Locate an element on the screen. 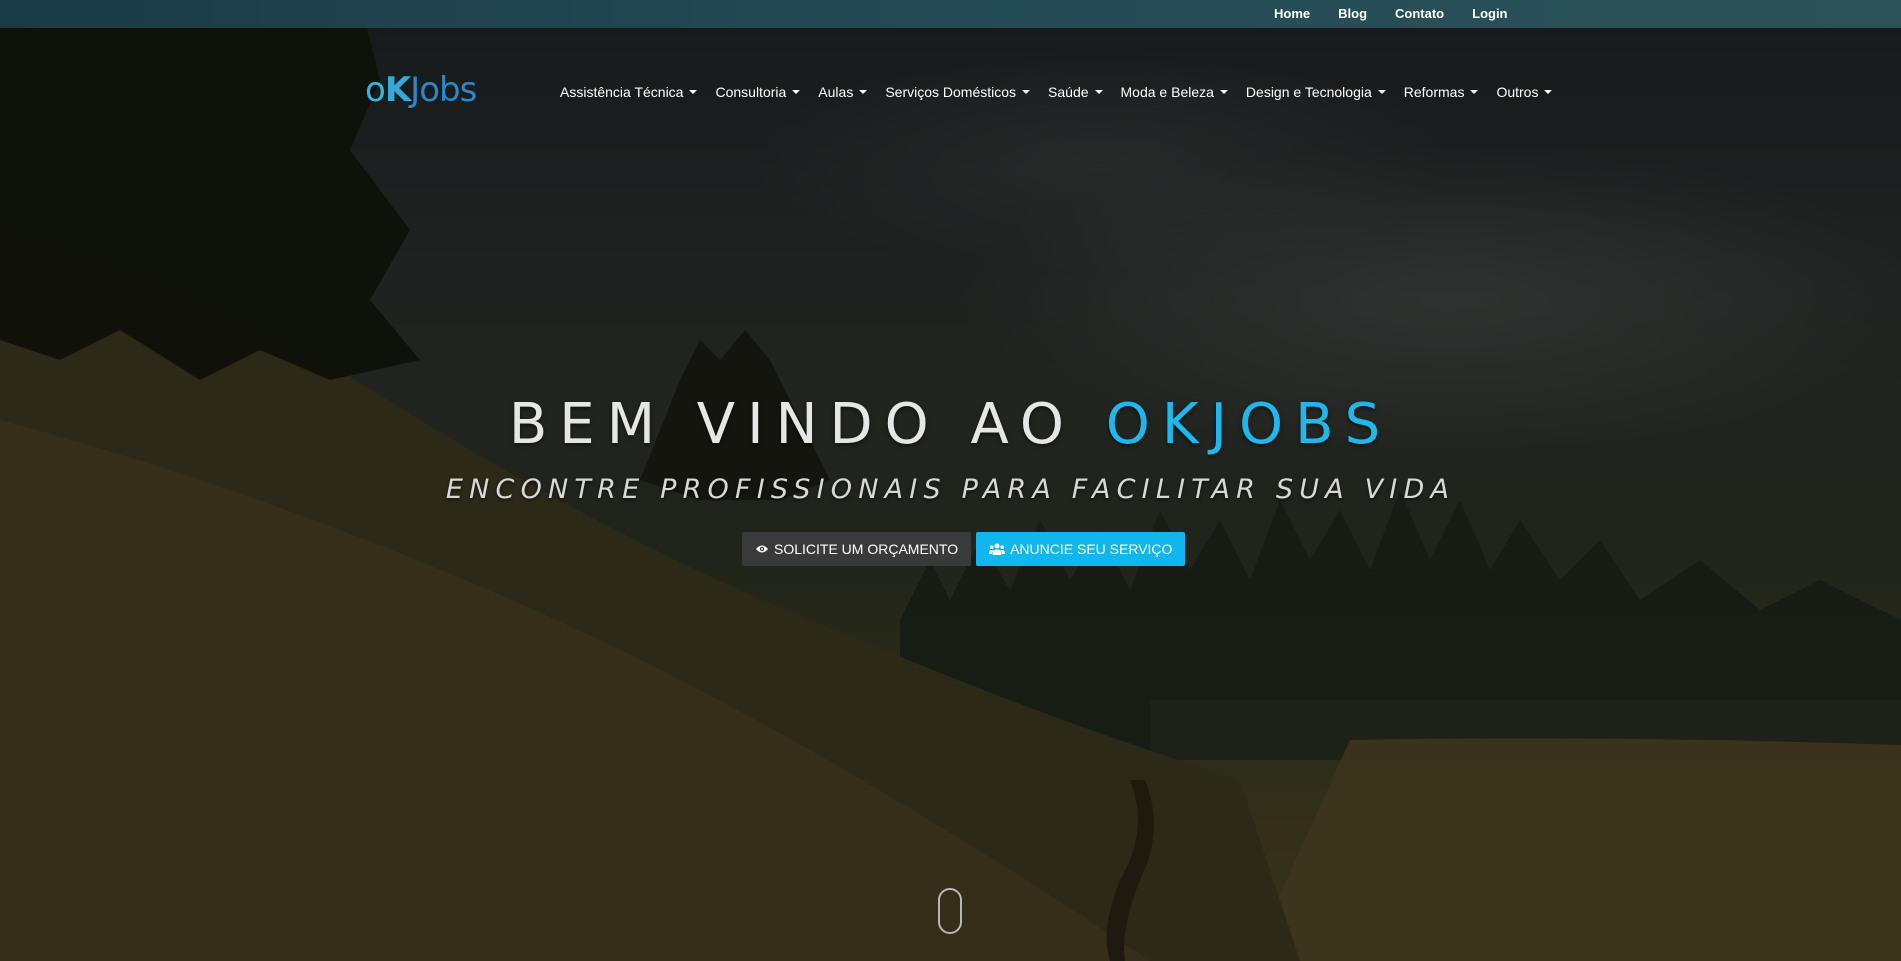  request-quote-button: SOLICITE UM ORÇAMENTO is located at coordinates (857, 549).